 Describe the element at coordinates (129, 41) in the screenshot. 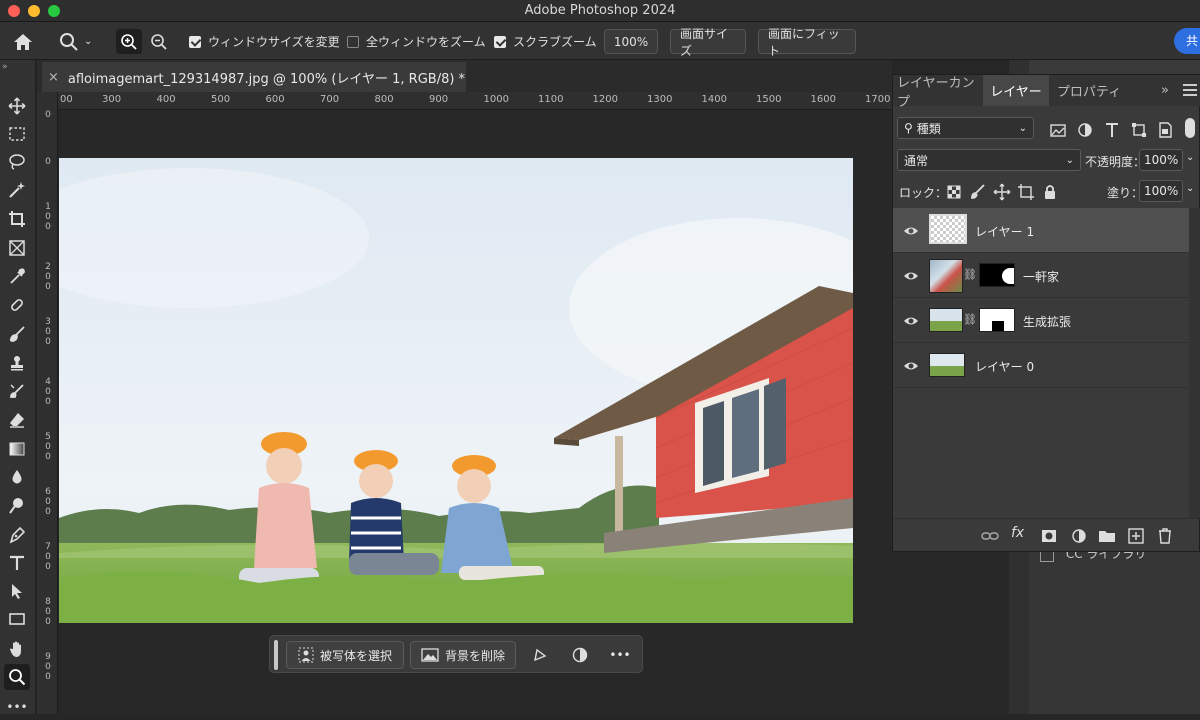

I see `zoom-in-button` at that location.